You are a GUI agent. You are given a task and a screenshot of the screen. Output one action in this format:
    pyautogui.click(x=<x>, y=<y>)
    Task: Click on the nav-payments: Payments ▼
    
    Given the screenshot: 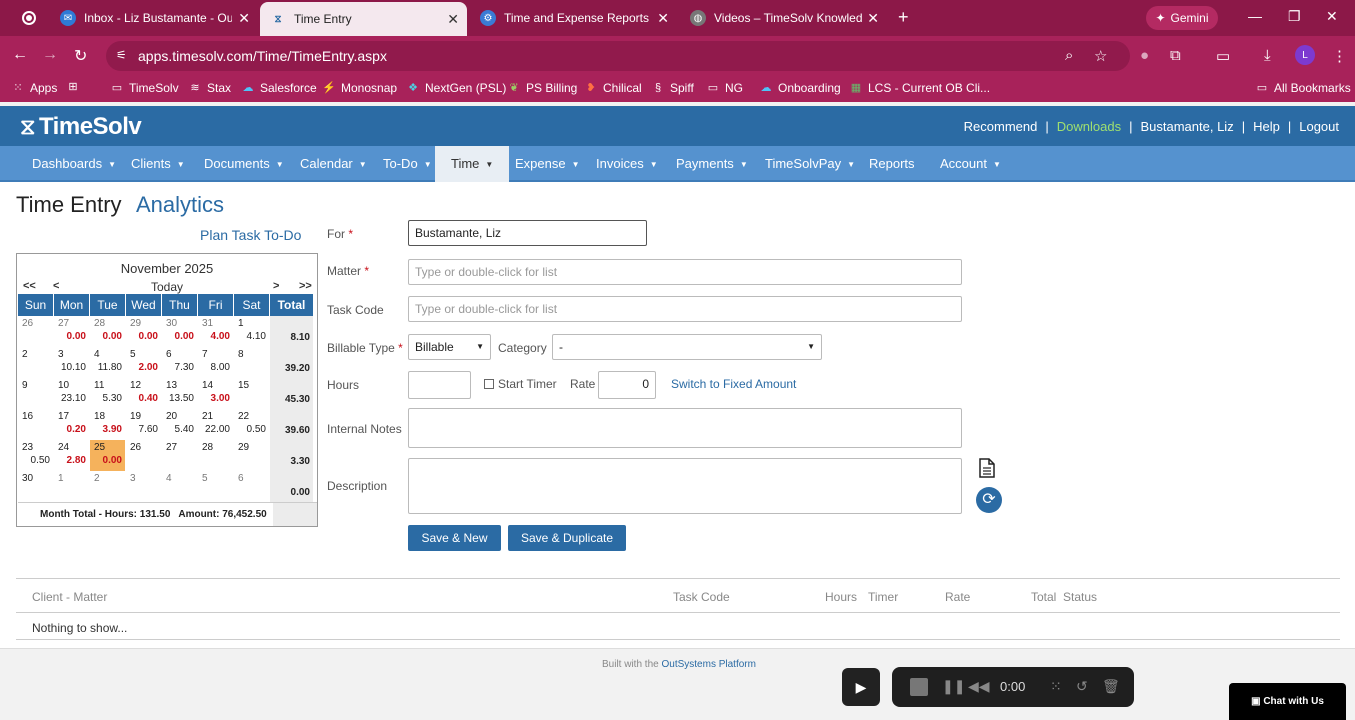 What is the action you would take?
    pyautogui.click(x=712, y=164)
    